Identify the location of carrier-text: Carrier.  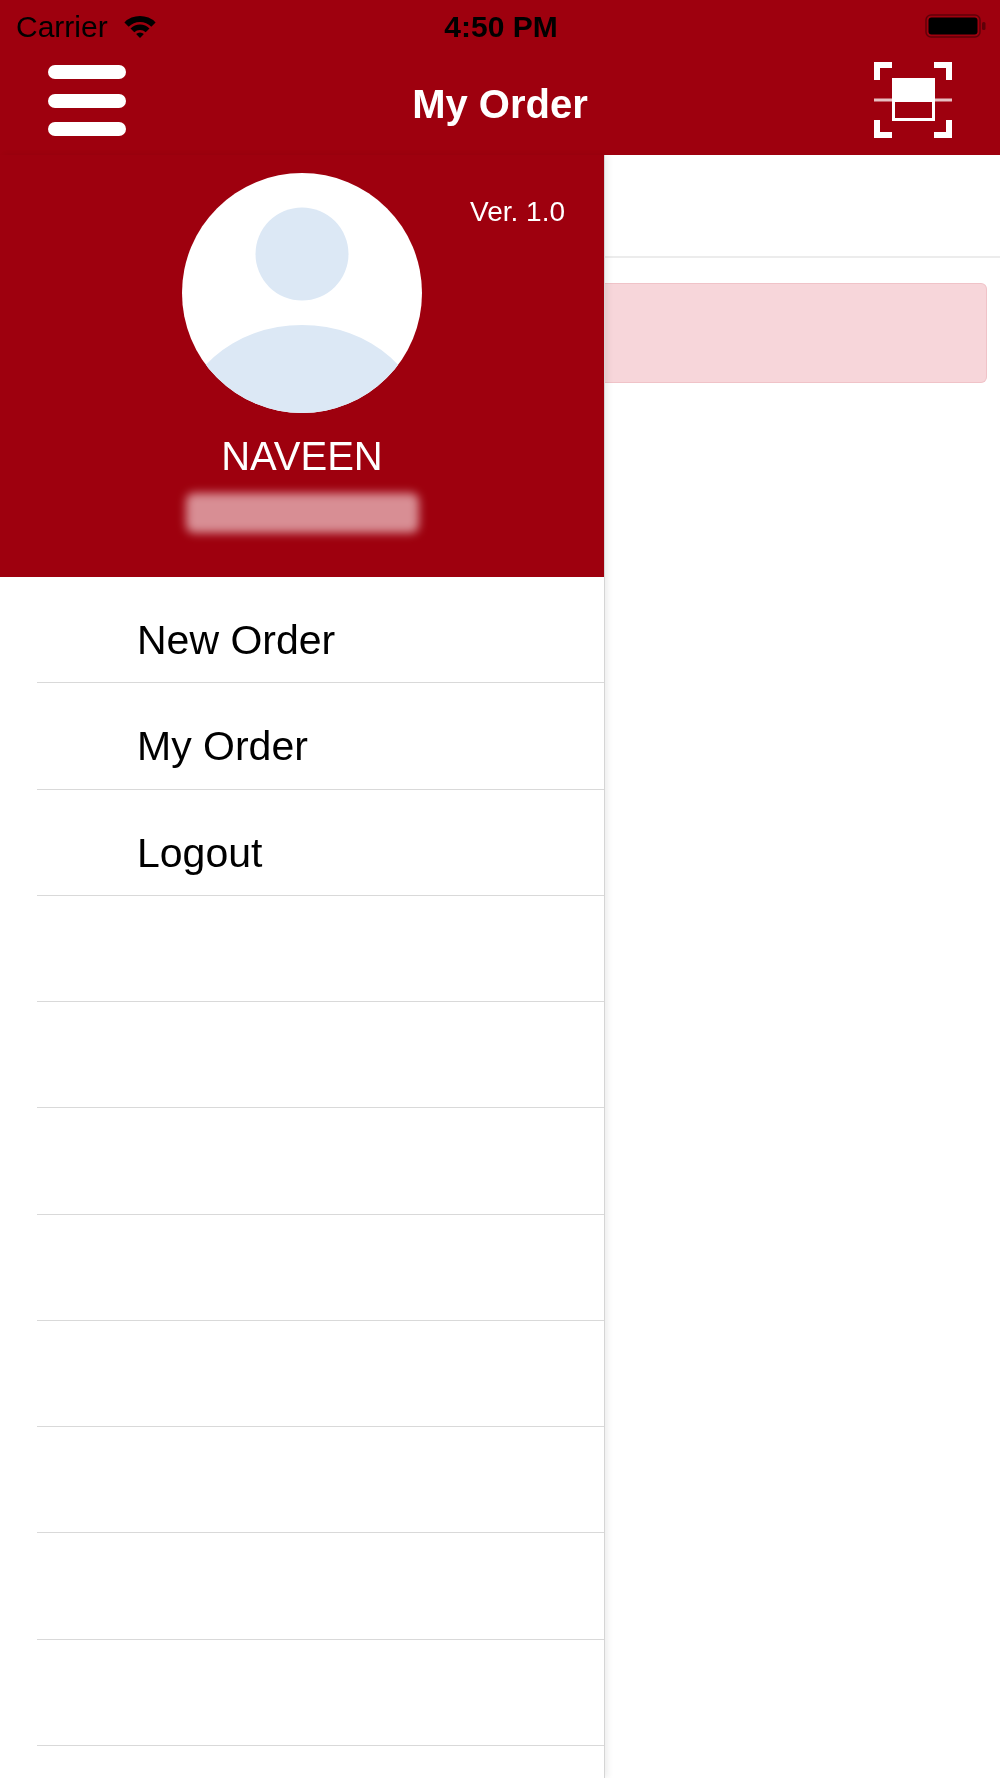
(62, 26).